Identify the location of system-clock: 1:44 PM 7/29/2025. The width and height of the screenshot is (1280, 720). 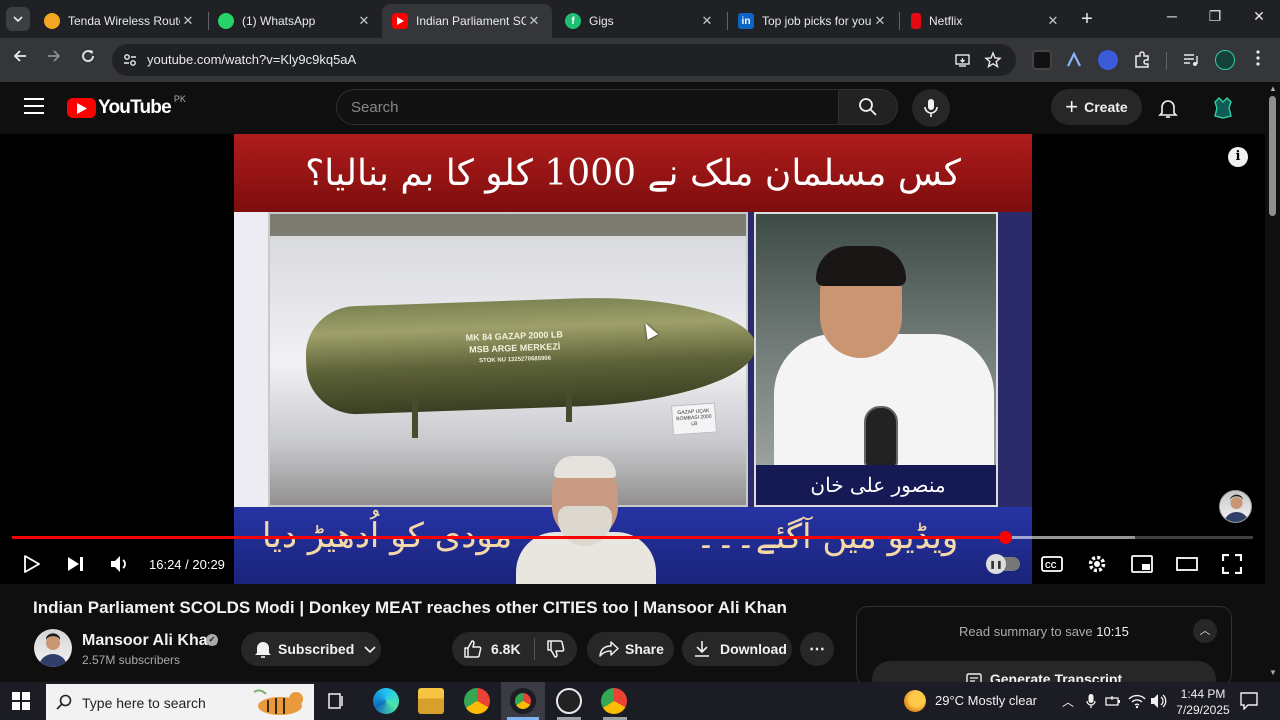
(1203, 702).